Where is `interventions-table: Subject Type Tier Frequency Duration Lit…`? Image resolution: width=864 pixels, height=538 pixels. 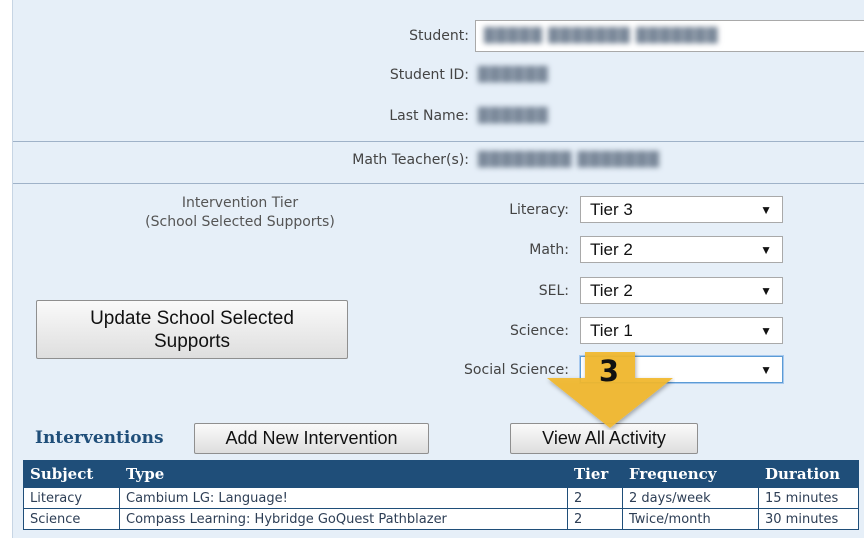
interventions-table: Subject Type Tier Frequency Duration Lit… is located at coordinates (441, 495).